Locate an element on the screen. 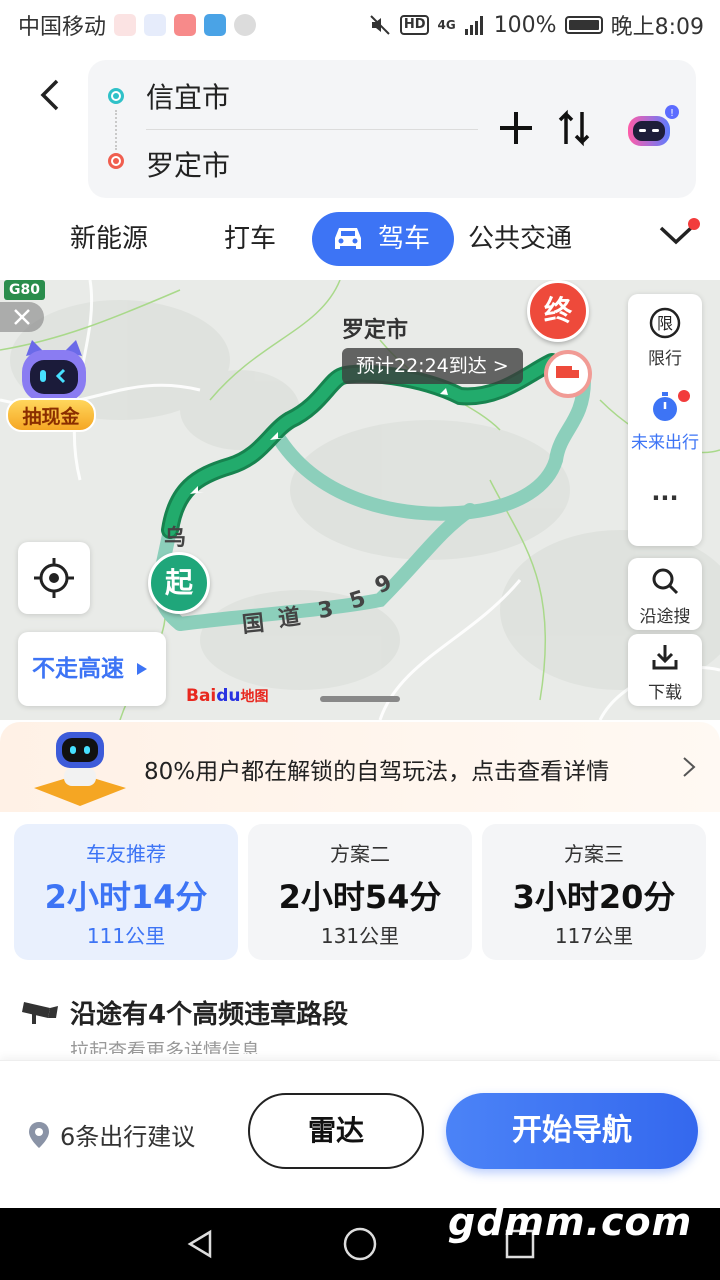 The width and height of the screenshot is (720, 1280). add-waypoint-button is located at coordinates (516, 128).